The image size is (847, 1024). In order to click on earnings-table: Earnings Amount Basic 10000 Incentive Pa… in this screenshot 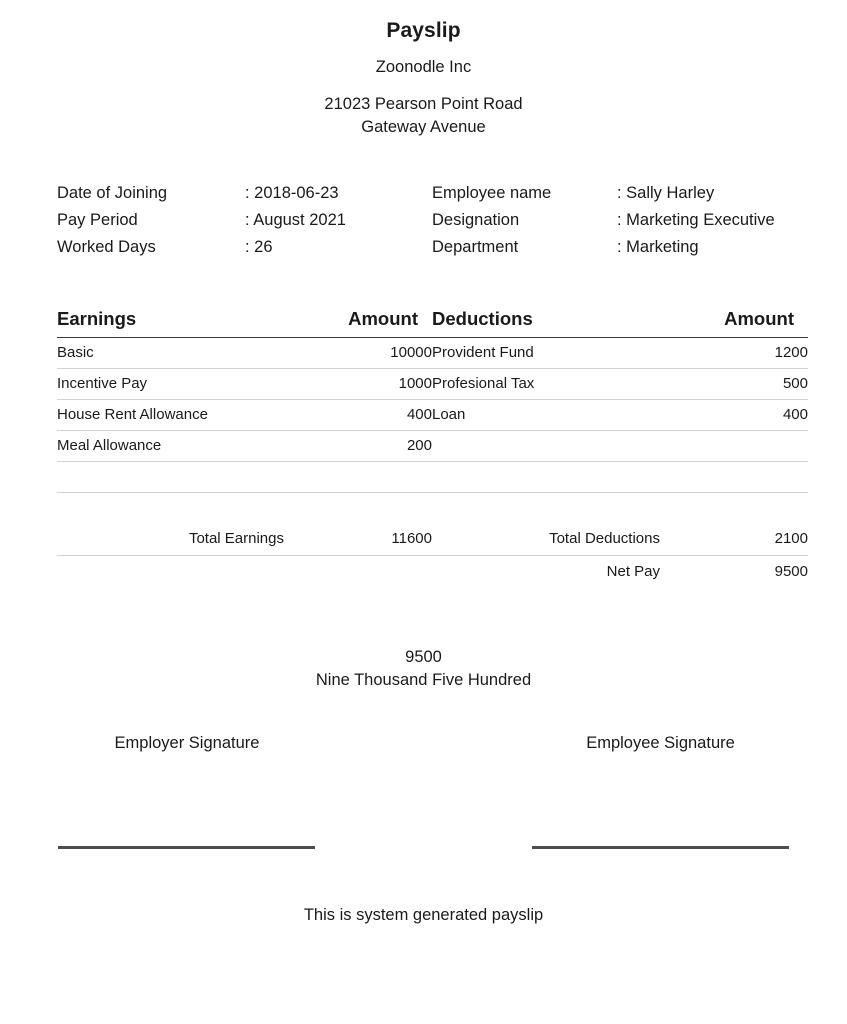, I will do `click(244, 447)`.